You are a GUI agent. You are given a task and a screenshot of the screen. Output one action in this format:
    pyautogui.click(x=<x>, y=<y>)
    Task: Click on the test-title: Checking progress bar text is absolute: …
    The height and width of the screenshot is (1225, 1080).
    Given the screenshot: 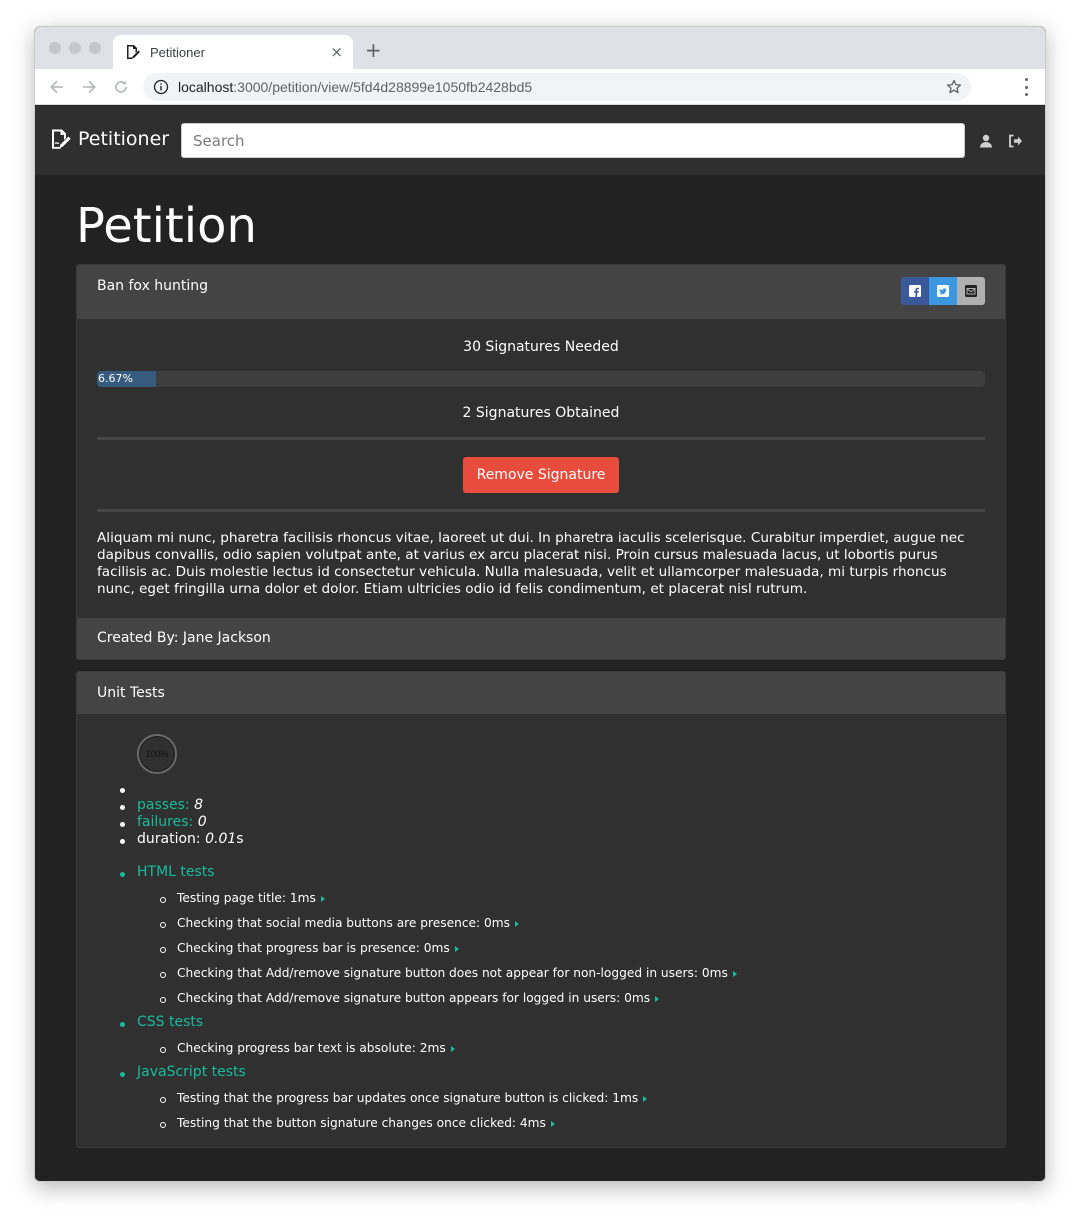 What is the action you would take?
    pyautogui.click(x=311, y=1048)
    